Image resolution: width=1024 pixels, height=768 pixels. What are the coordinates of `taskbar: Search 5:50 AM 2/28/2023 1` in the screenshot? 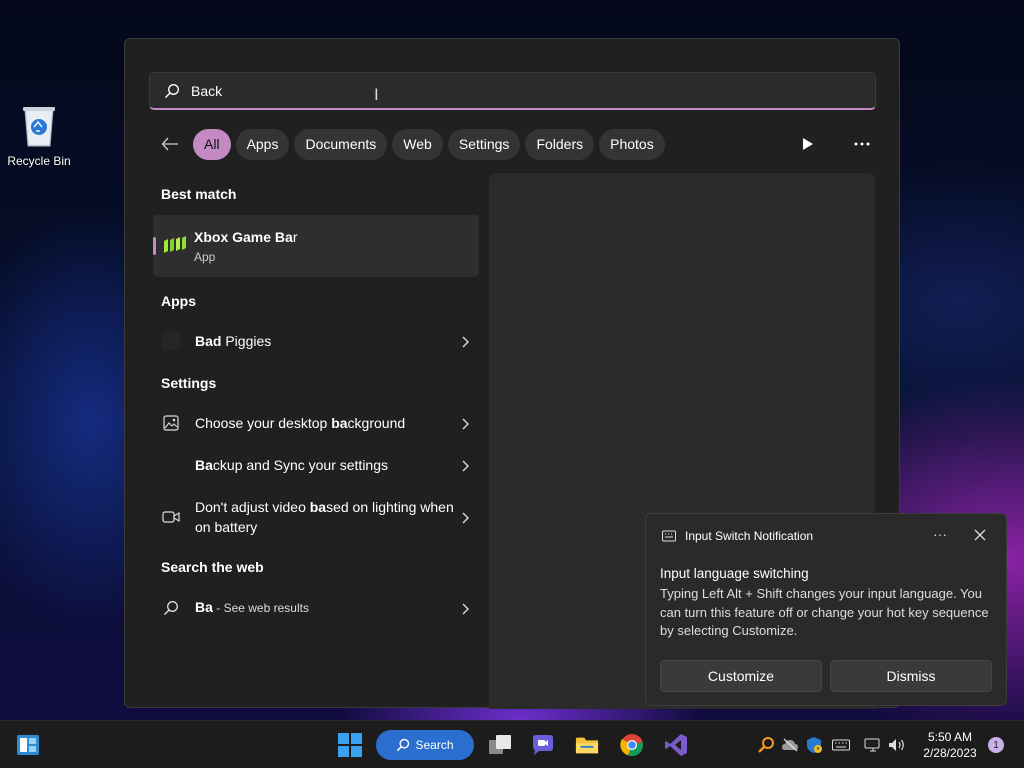 It's located at (512, 744).